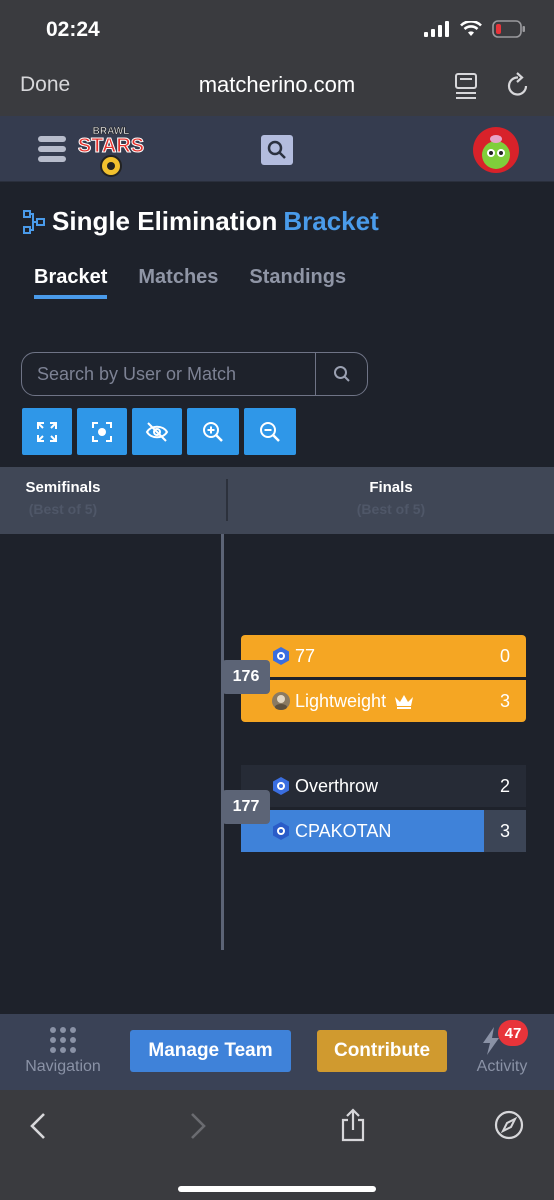 The height and width of the screenshot is (1200, 554). I want to click on activity-badge: 47, so click(513, 1033).